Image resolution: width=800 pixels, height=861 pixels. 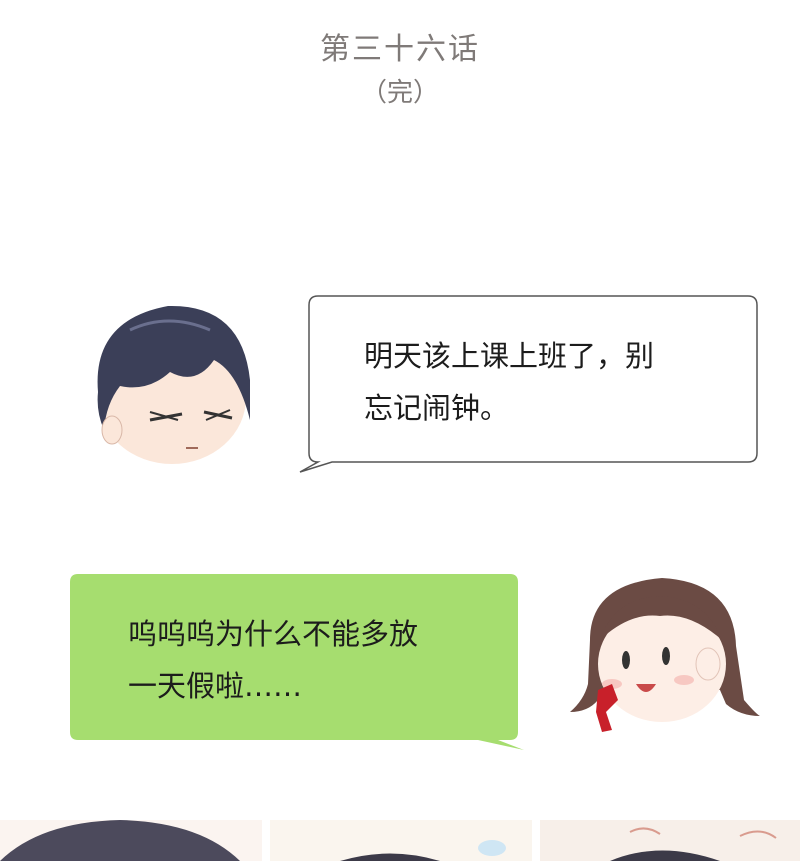 What do you see at coordinates (400, 840) in the screenshot?
I see `next-panel-strip` at bounding box center [400, 840].